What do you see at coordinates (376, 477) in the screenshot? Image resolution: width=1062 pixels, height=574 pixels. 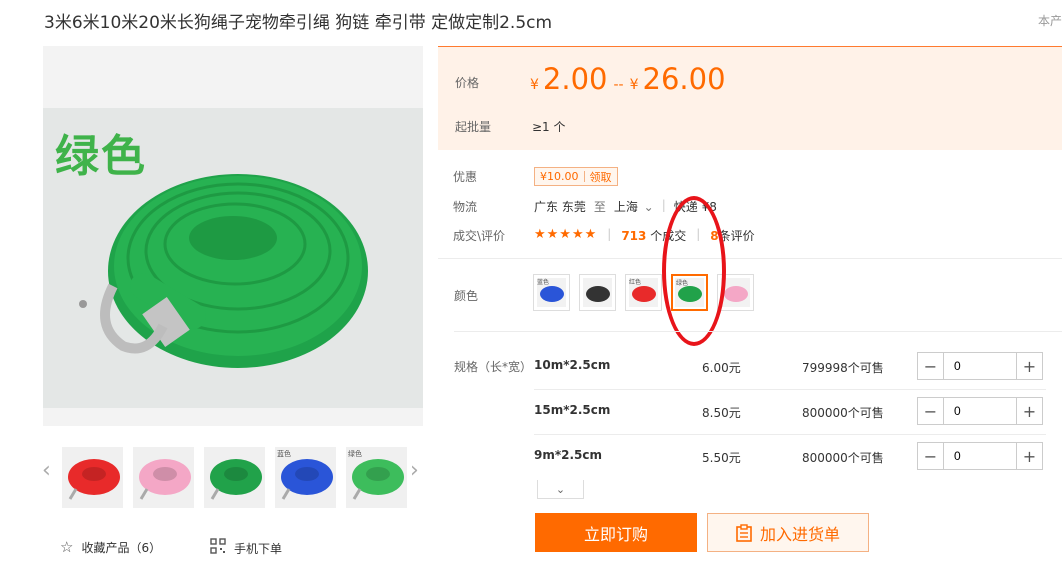 I see `thumbnail-5: 绿色` at bounding box center [376, 477].